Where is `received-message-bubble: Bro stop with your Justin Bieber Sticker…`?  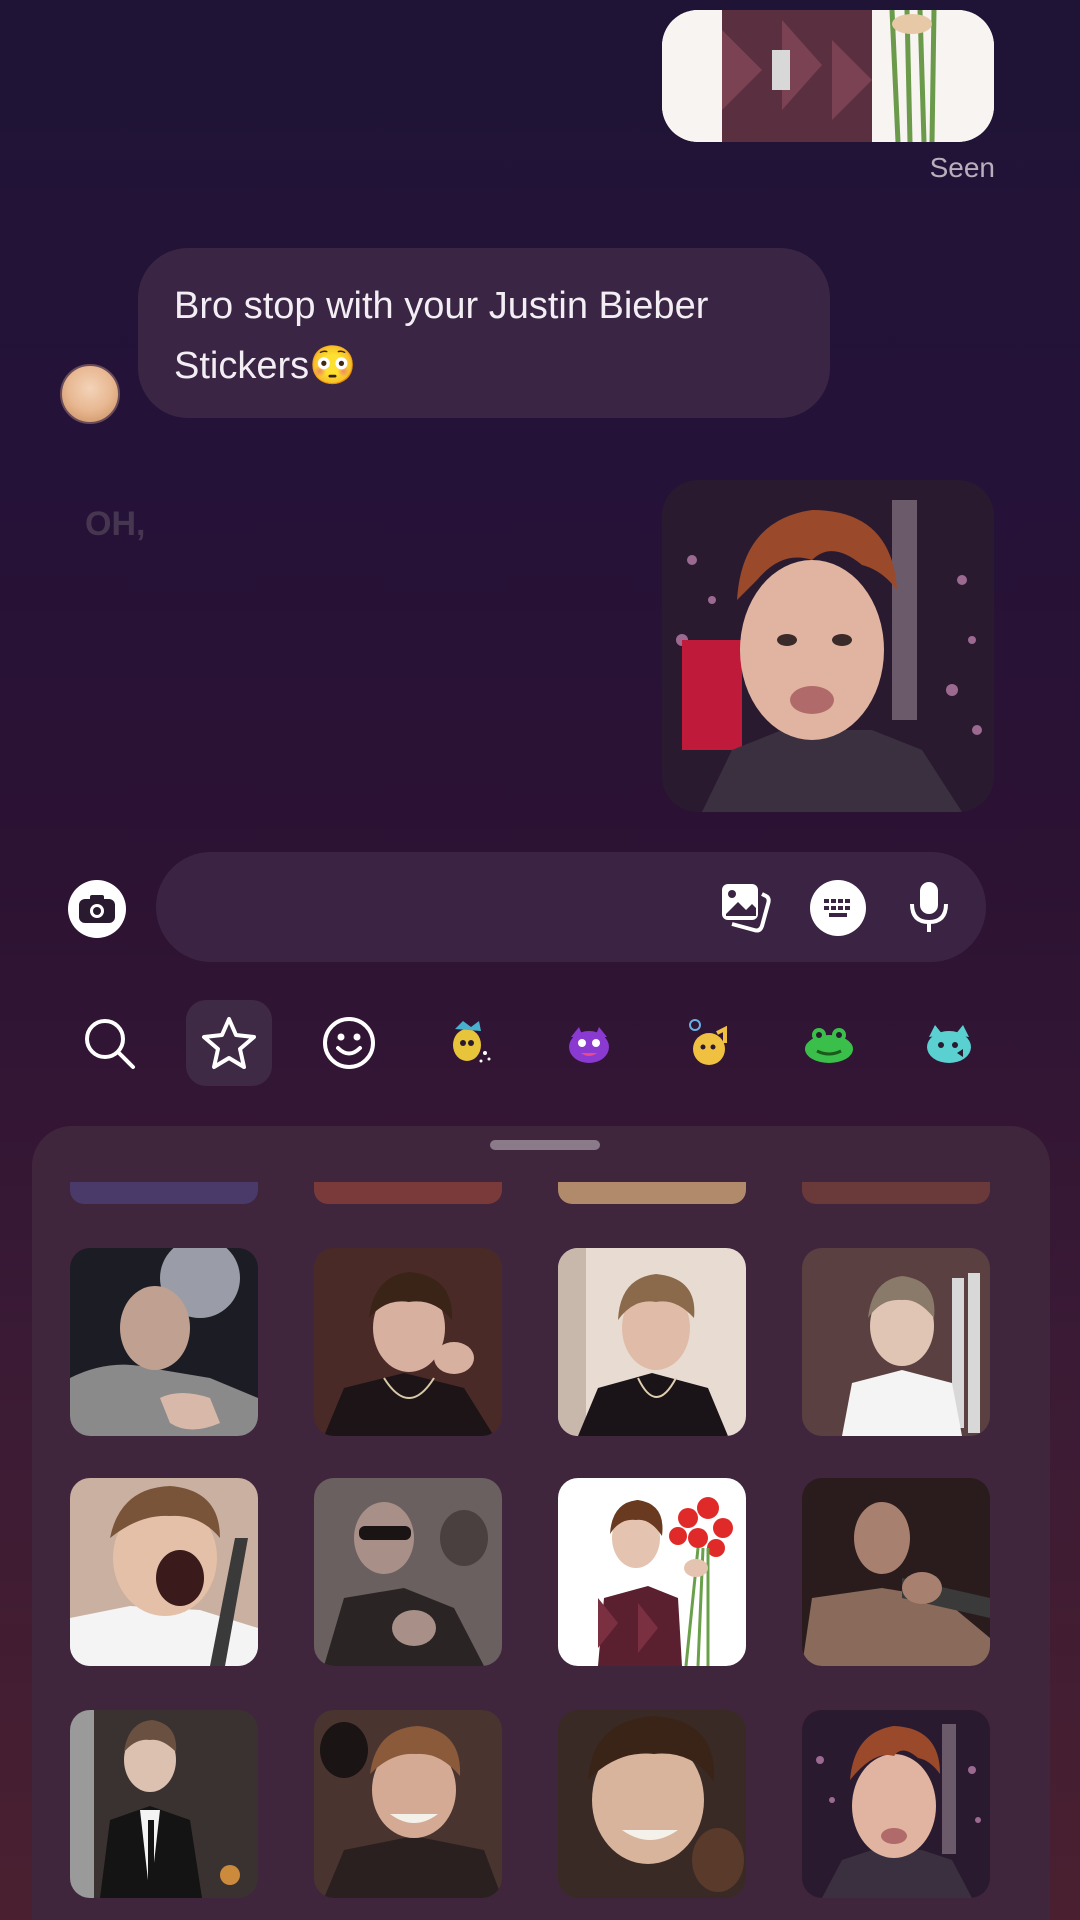 received-message-bubble: Bro stop with your Justin Bieber Sticker… is located at coordinates (484, 333).